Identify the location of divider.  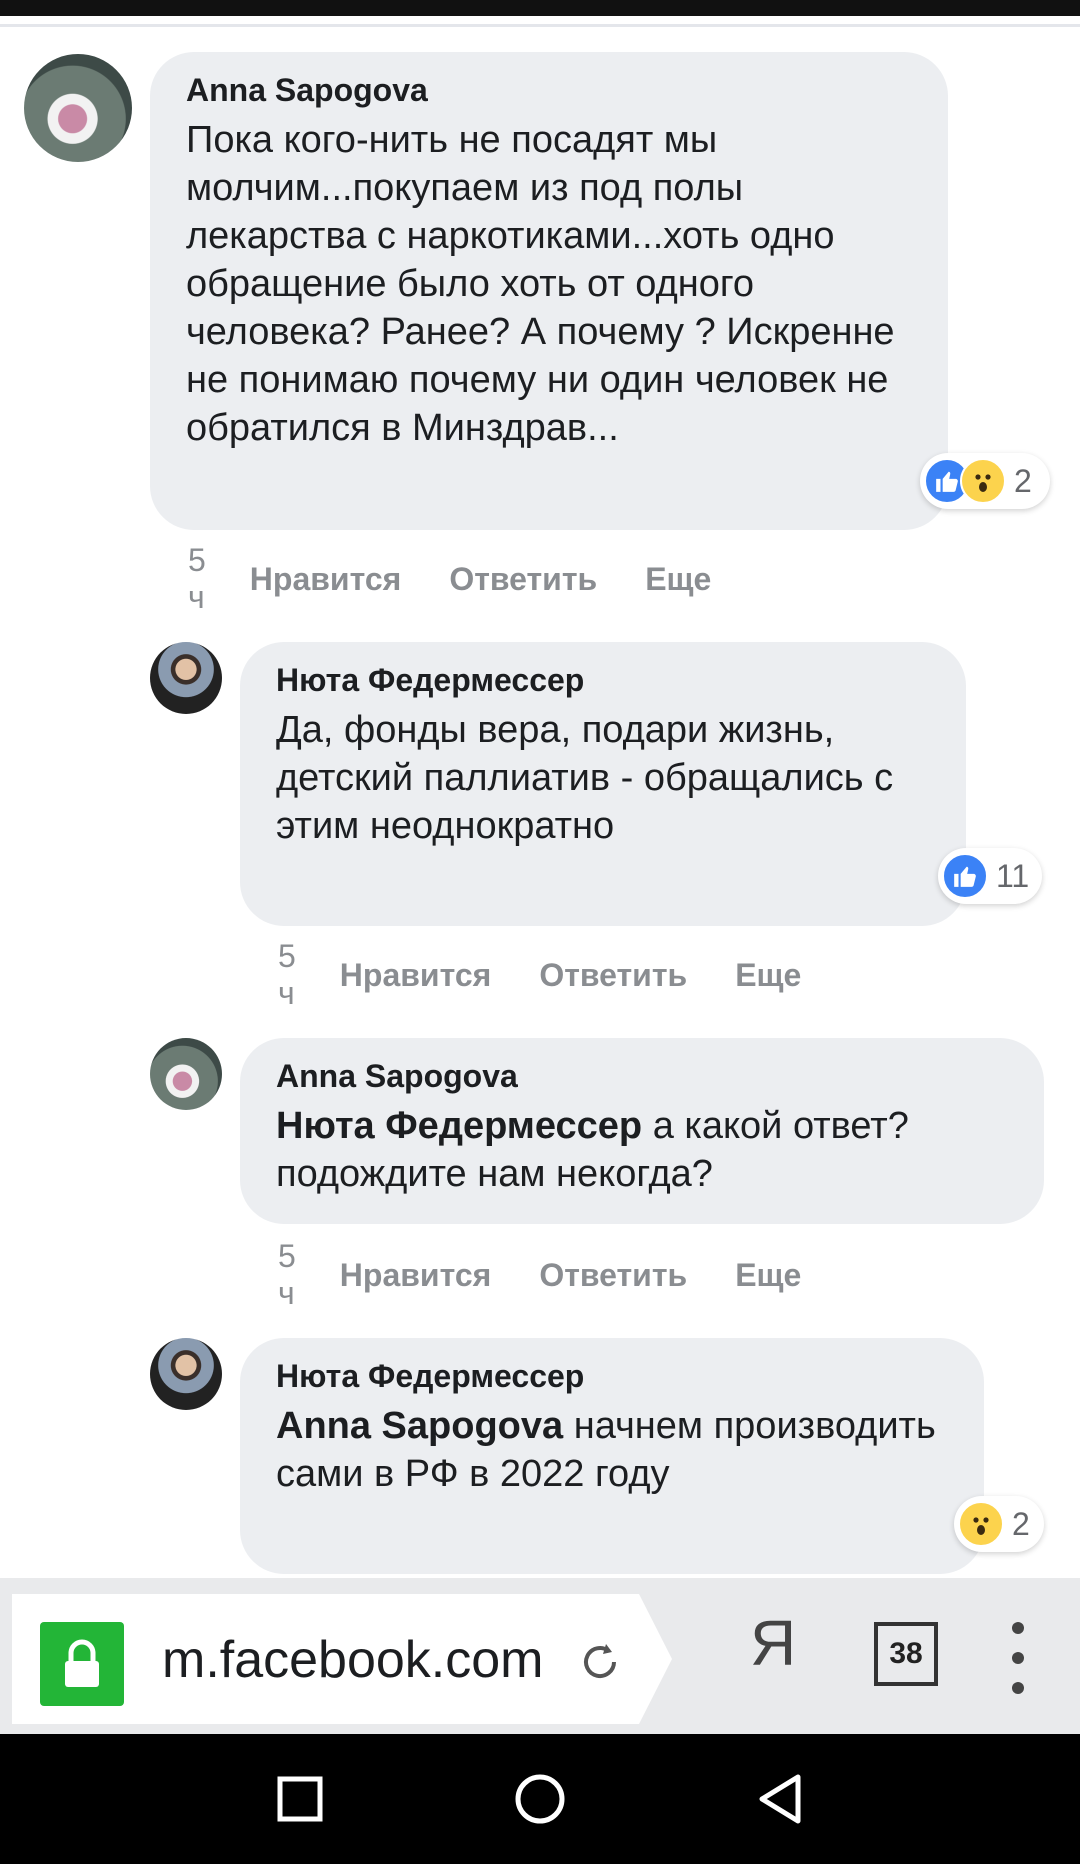
(540, 25).